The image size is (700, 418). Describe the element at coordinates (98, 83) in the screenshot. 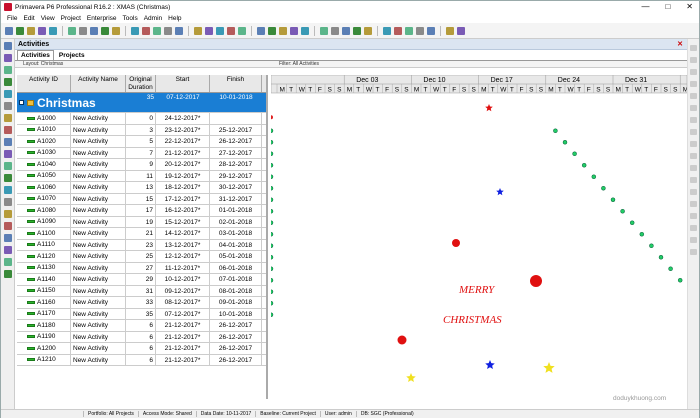

I see `col-activity-name: Activity Name` at that location.